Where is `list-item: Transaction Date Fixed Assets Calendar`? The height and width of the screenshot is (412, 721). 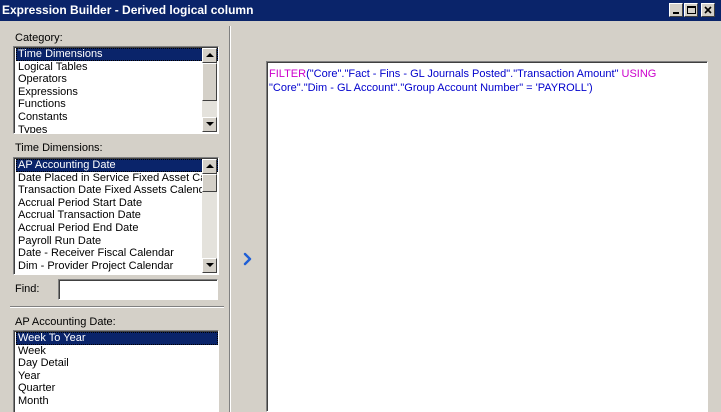 list-item: Transaction Date Fixed Assets Calendar is located at coordinates (117, 190).